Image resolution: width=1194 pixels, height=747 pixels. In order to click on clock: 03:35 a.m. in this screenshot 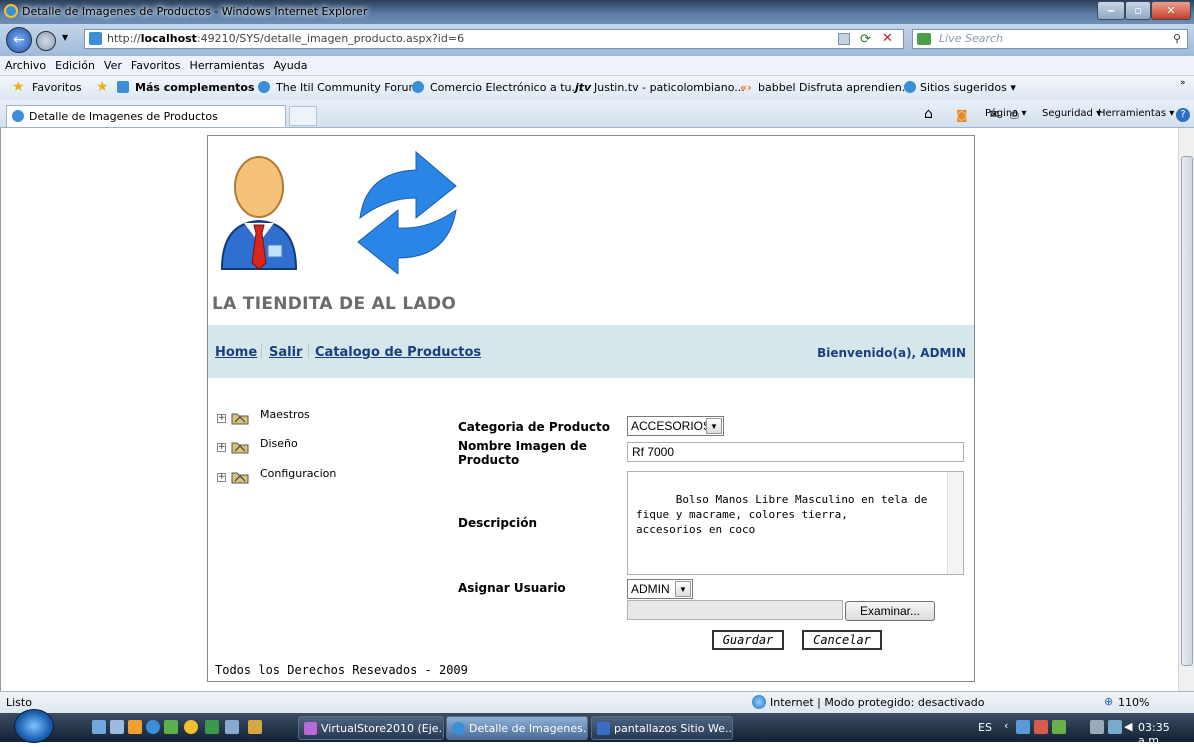, I will do `click(1166, 734)`.